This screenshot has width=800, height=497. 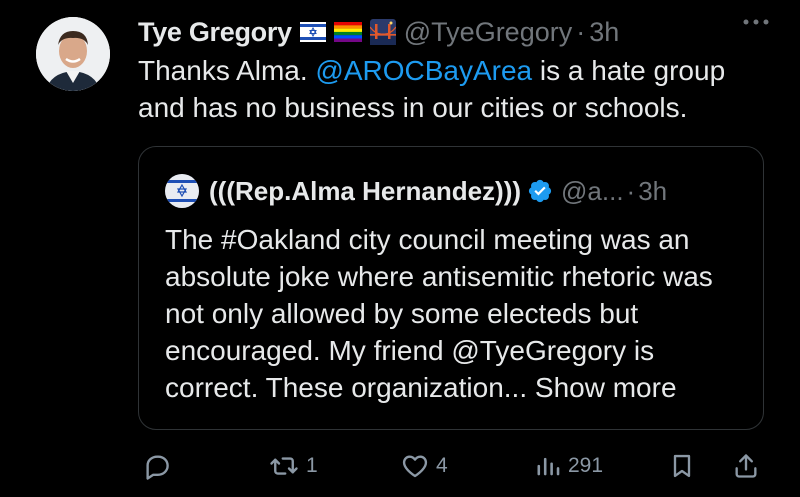 What do you see at coordinates (548, 466) in the screenshot?
I see `views-icon` at bounding box center [548, 466].